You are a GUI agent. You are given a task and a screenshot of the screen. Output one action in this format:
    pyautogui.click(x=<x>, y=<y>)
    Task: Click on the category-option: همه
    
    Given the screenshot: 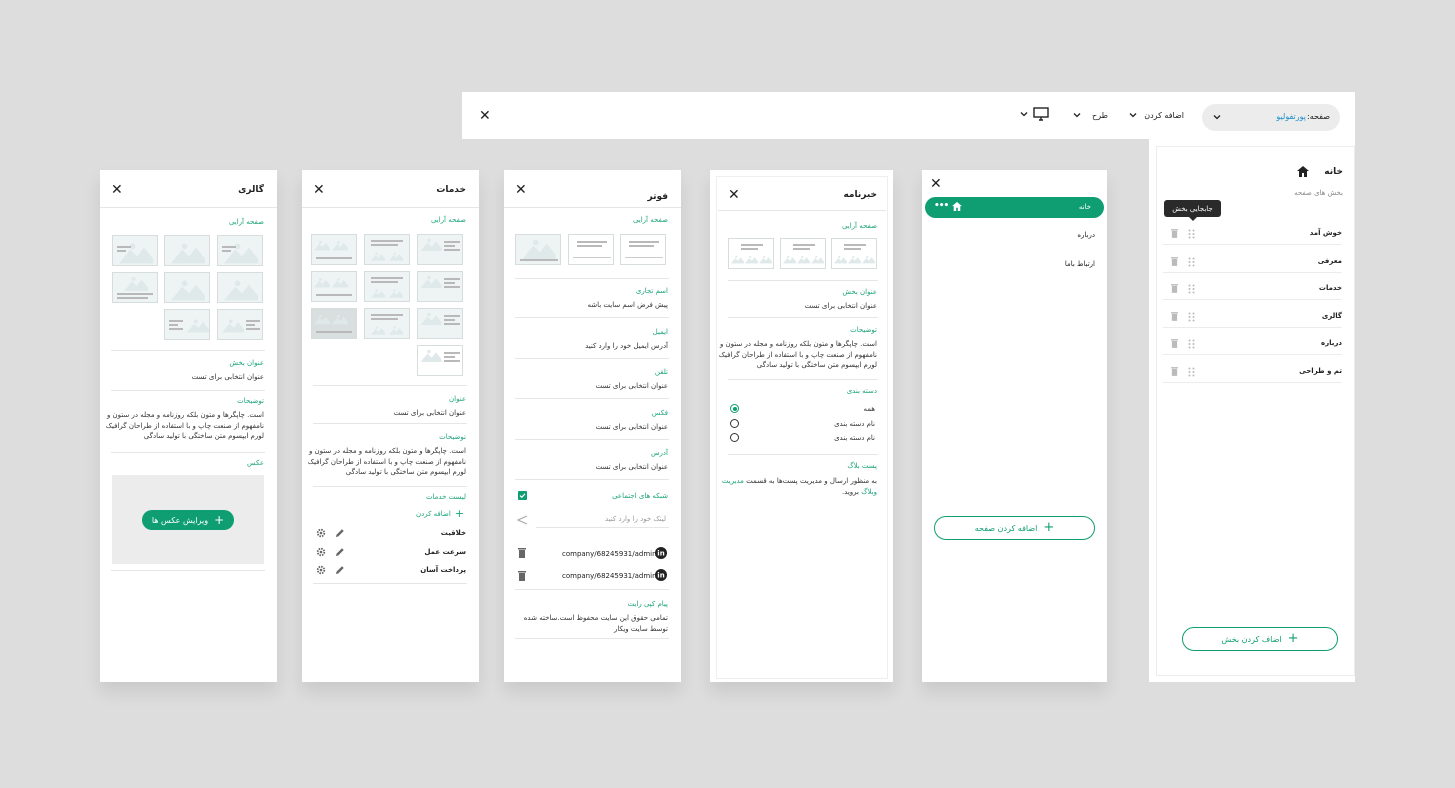 What is the action you would take?
    pyautogui.click(x=869, y=409)
    